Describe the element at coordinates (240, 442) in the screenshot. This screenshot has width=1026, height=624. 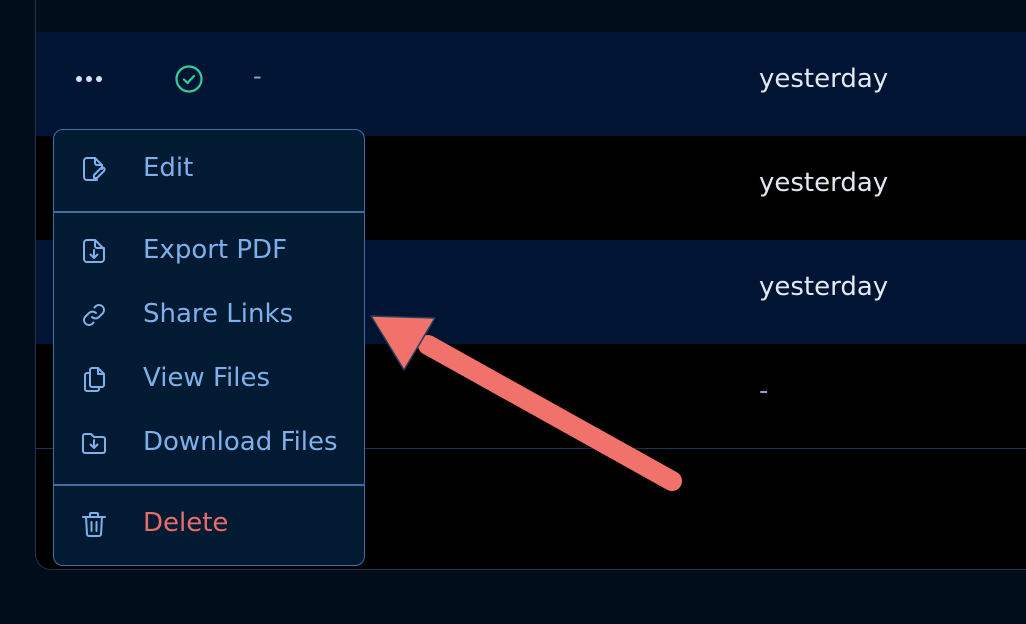
I see `menu-item-label: Download Files` at that location.